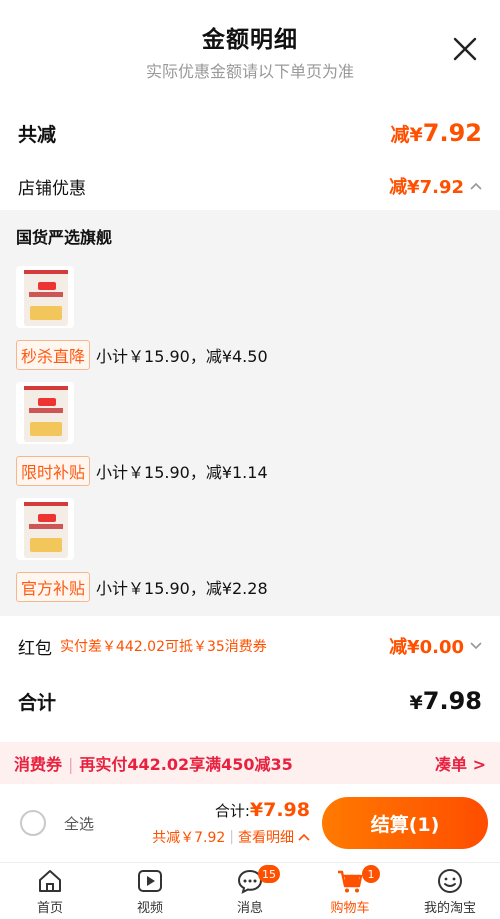 The image size is (500, 919). Describe the element at coordinates (250, 434) in the screenshot. I see `discount-item: 限时补贴 小计￥15.90，减¥1.14` at that location.